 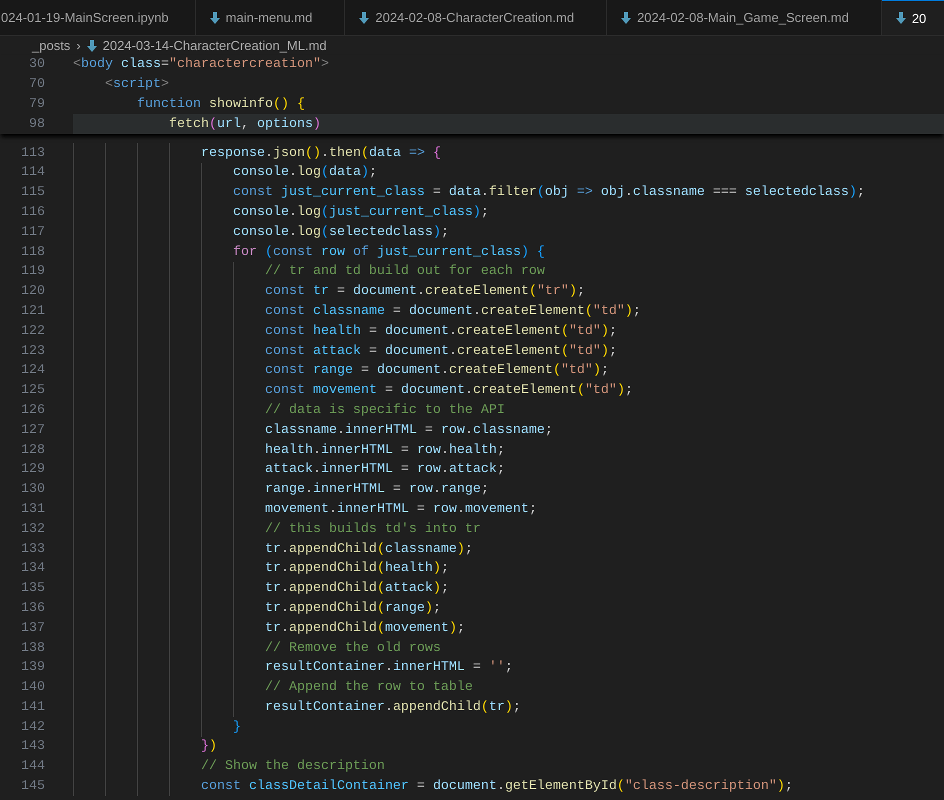 What do you see at coordinates (32, 786) in the screenshot?
I see `line-number: 145` at bounding box center [32, 786].